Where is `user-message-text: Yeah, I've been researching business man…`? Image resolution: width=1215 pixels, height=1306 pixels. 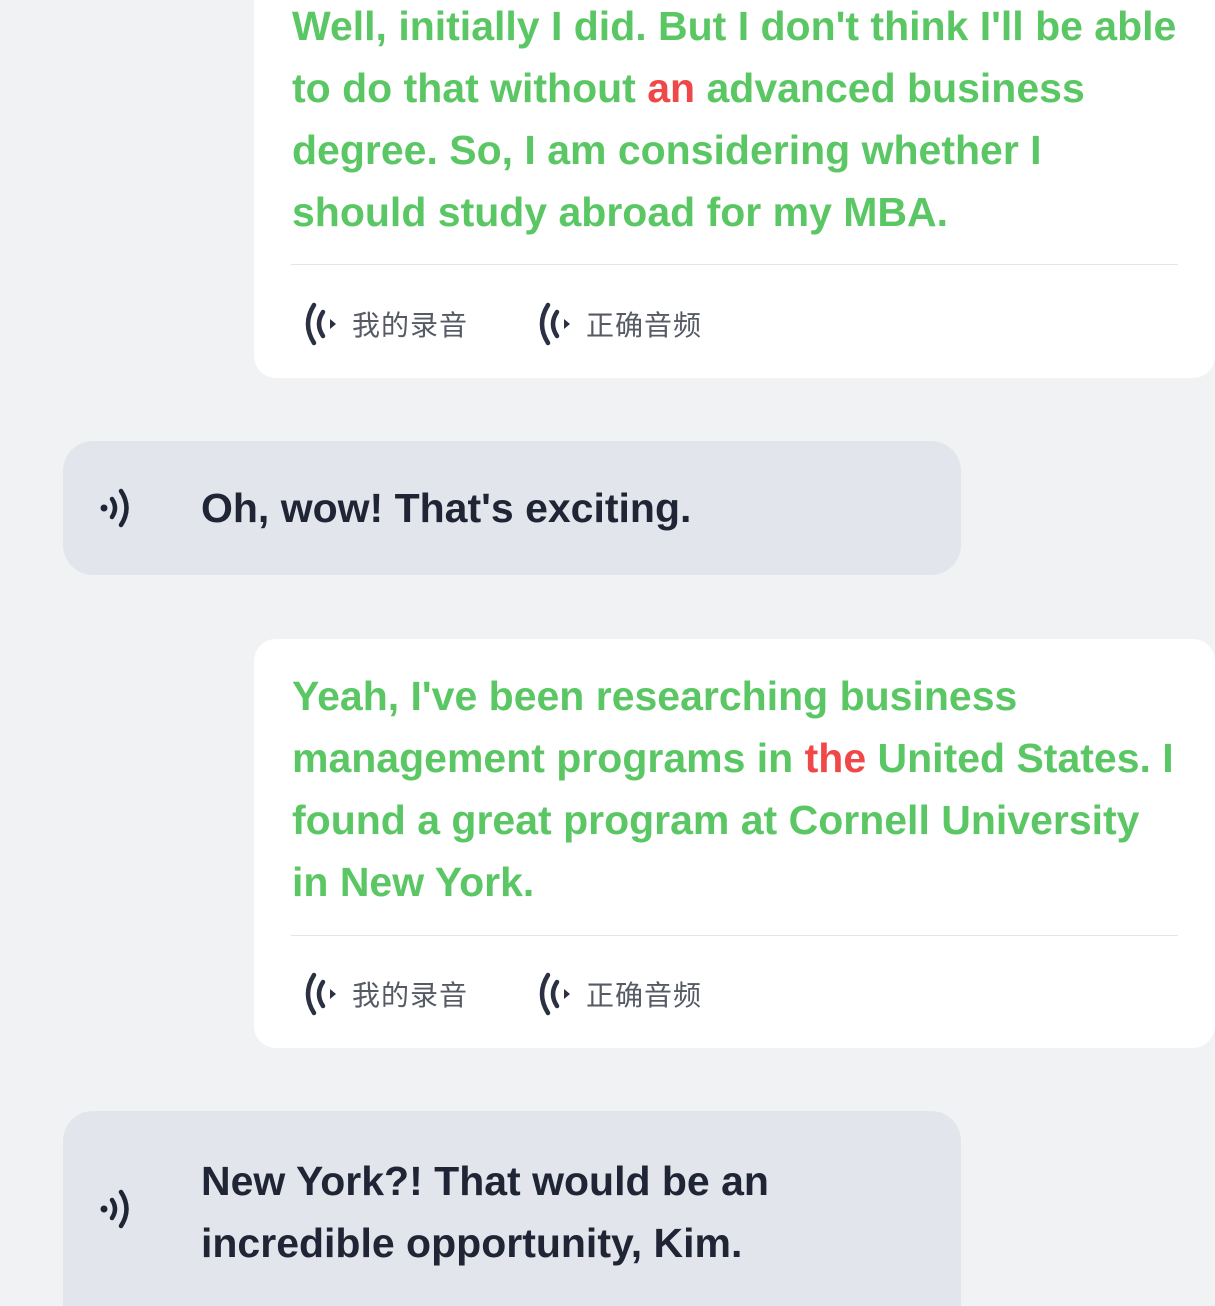 user-message-text: Yeah, I've been researching business man… is located at coordinates (733, 789).